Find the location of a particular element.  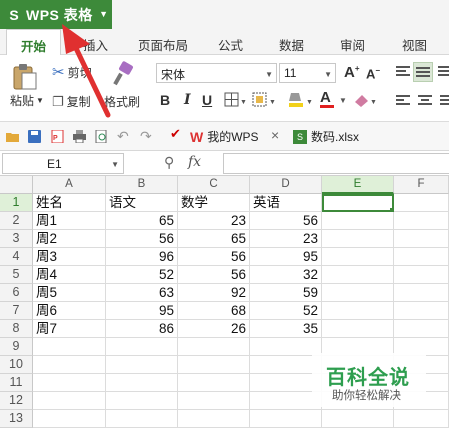

annotation-arrow is located at coordinates (86, 71).